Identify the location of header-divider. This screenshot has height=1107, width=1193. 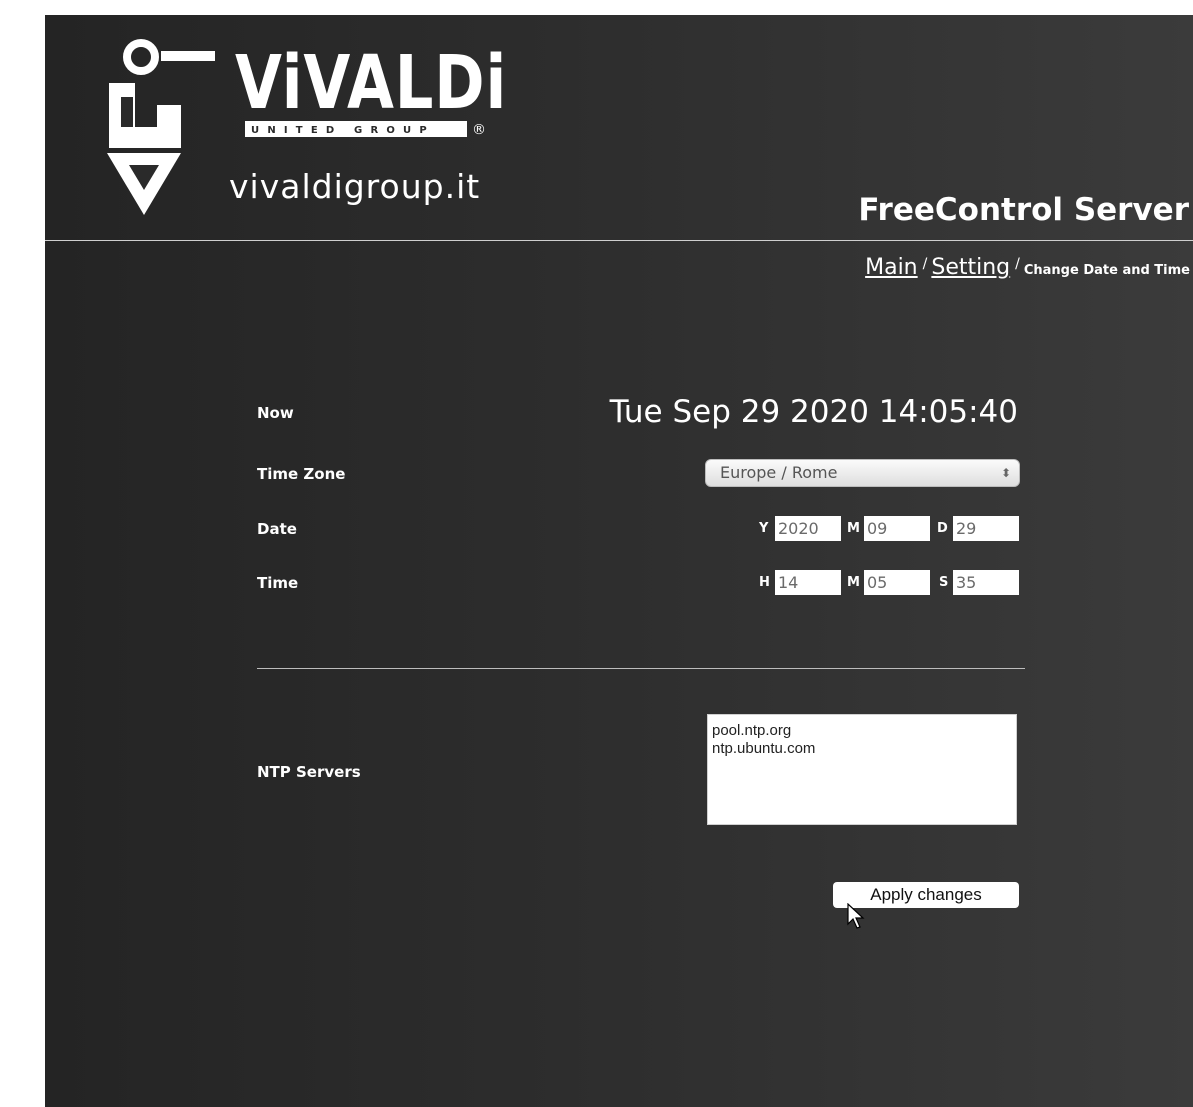
(619, 240).